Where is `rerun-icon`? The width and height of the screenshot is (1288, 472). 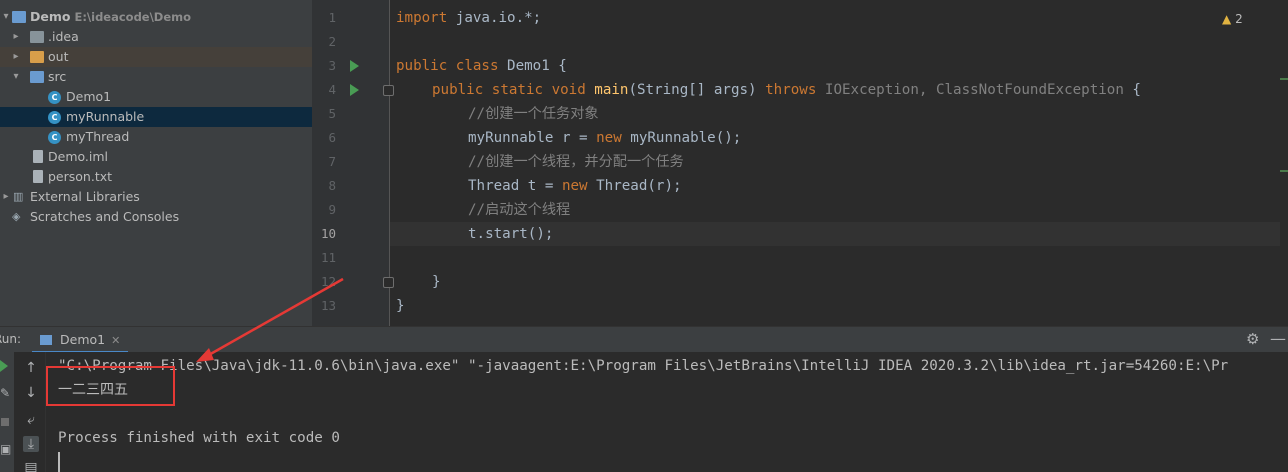 rerun-icon is located at coordinates (4, 366).